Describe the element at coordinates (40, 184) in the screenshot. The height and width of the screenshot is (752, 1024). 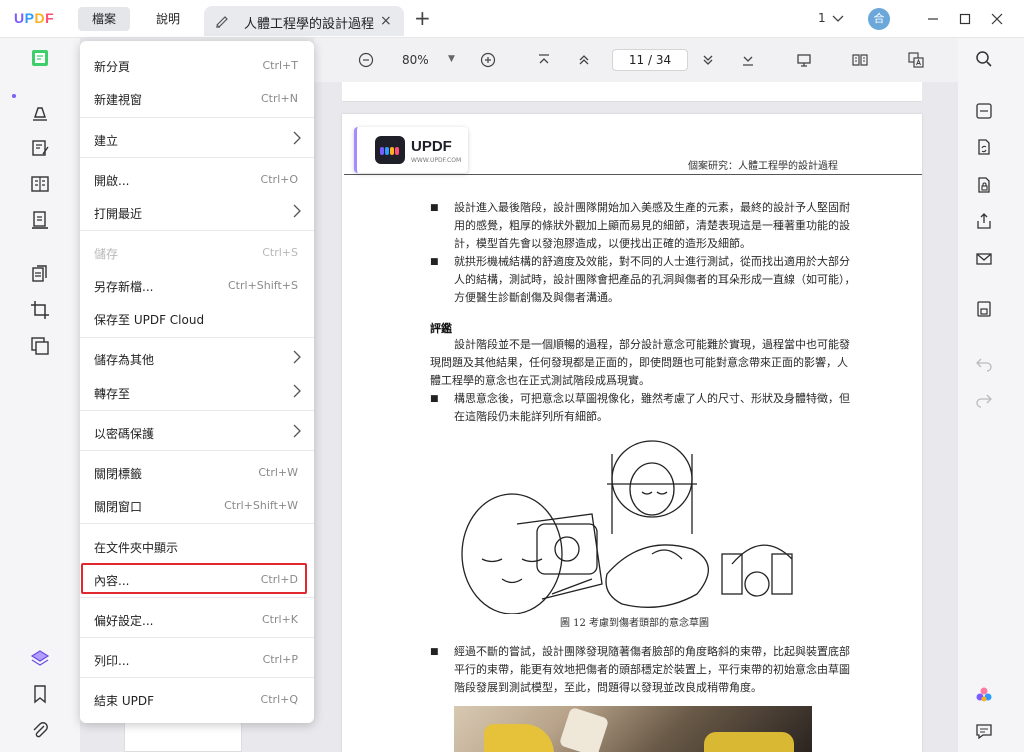
I see `form-icon` at that location.